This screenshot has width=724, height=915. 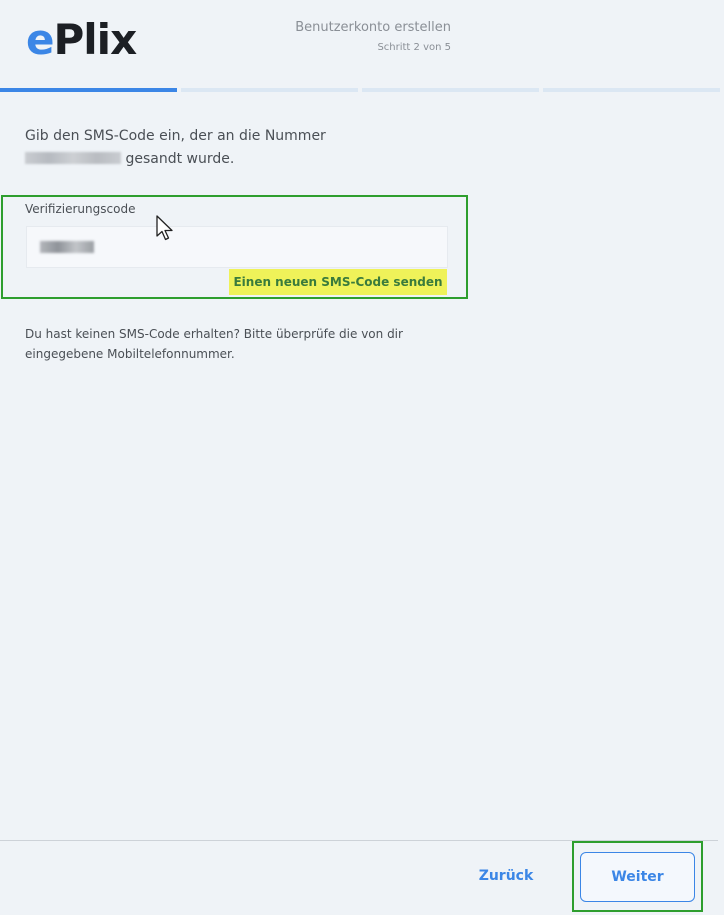 What do you see at coordinates (373, 27) in the screenshot?
I see `page-title: Benutzerkonto erstellen` at bounding box center [373, 27].